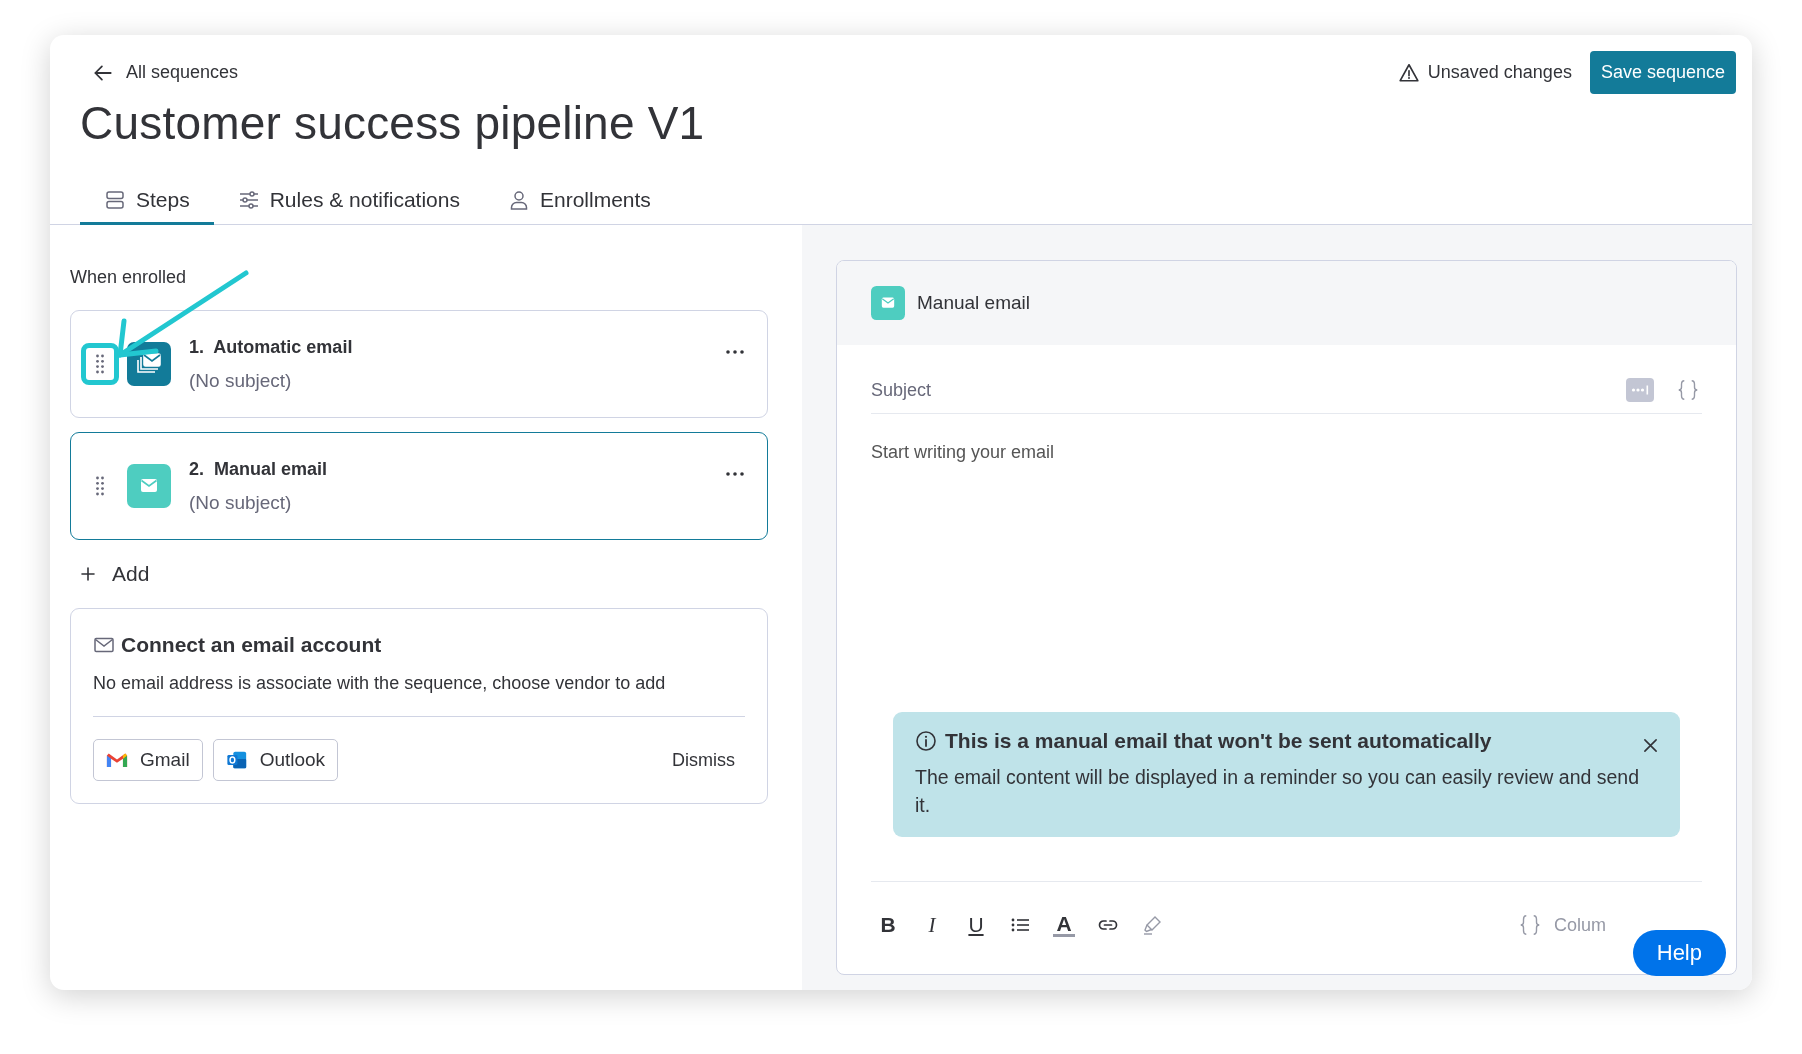 This screenshot has height=1054, width=1802. What do you see at coordinates (1152, 925) in the screenshot?
I see `pen-icon` at bounding box center [1152, 925].